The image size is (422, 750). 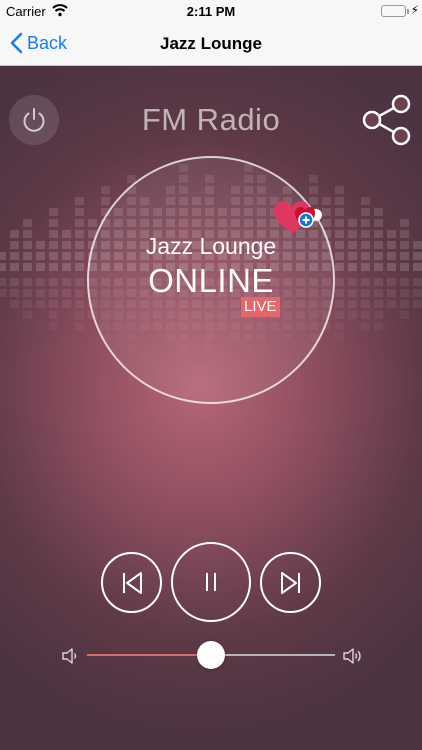 I want to click on volume-low-icon, so click(x=69, y=656).